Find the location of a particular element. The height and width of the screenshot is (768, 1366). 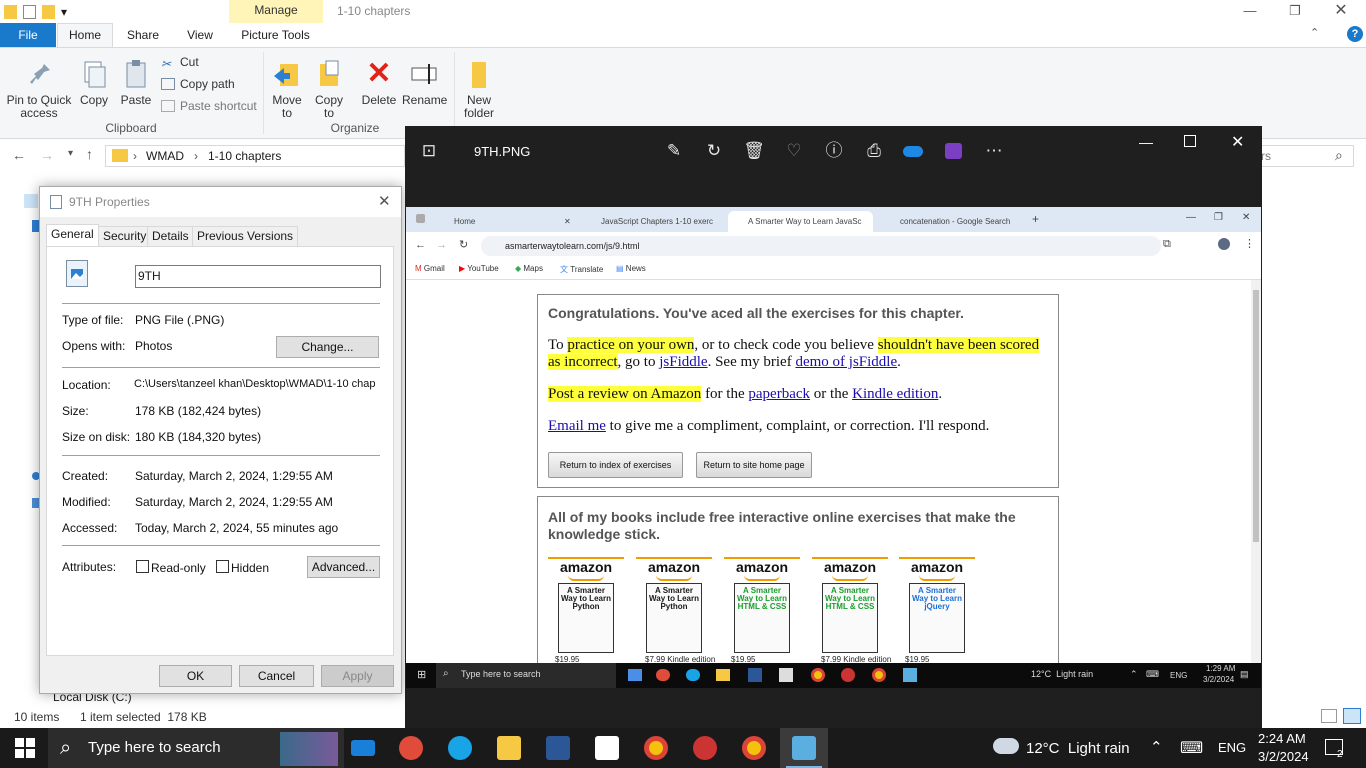

taskbar-search-box: ⌕ Type here to search is located at coordinates (196, 748).